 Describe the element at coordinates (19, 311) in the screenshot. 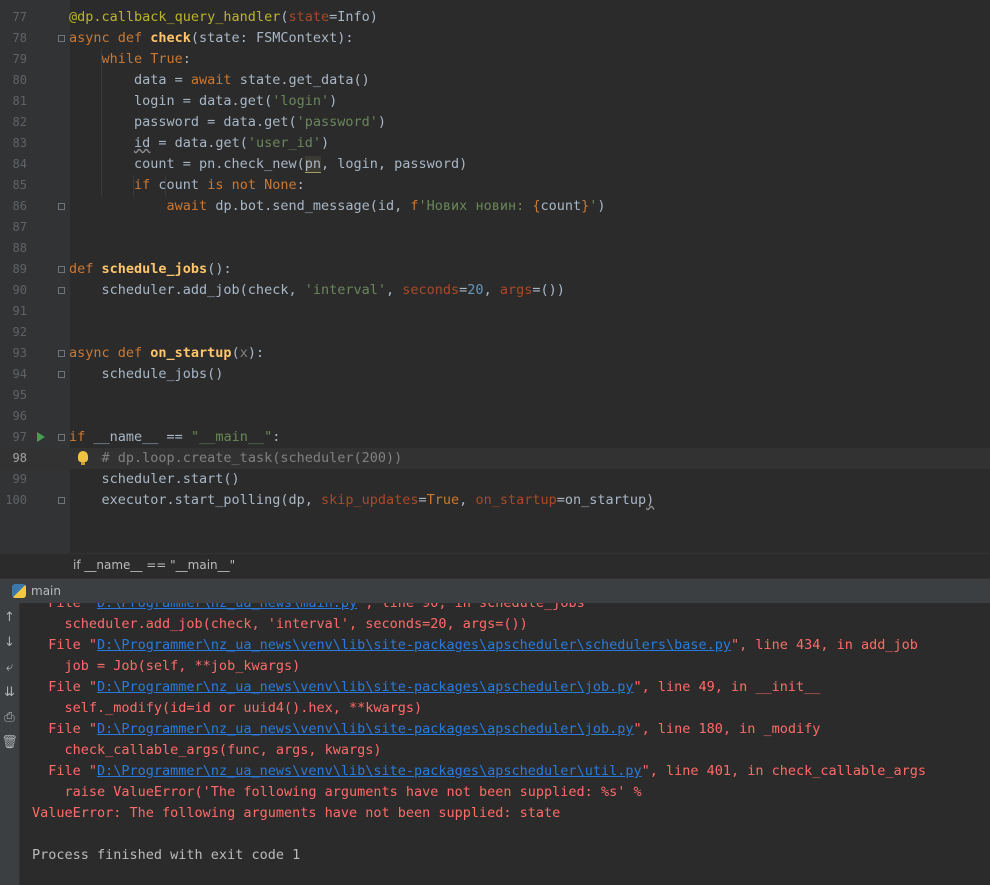

I see `line-number: 91` at that location.